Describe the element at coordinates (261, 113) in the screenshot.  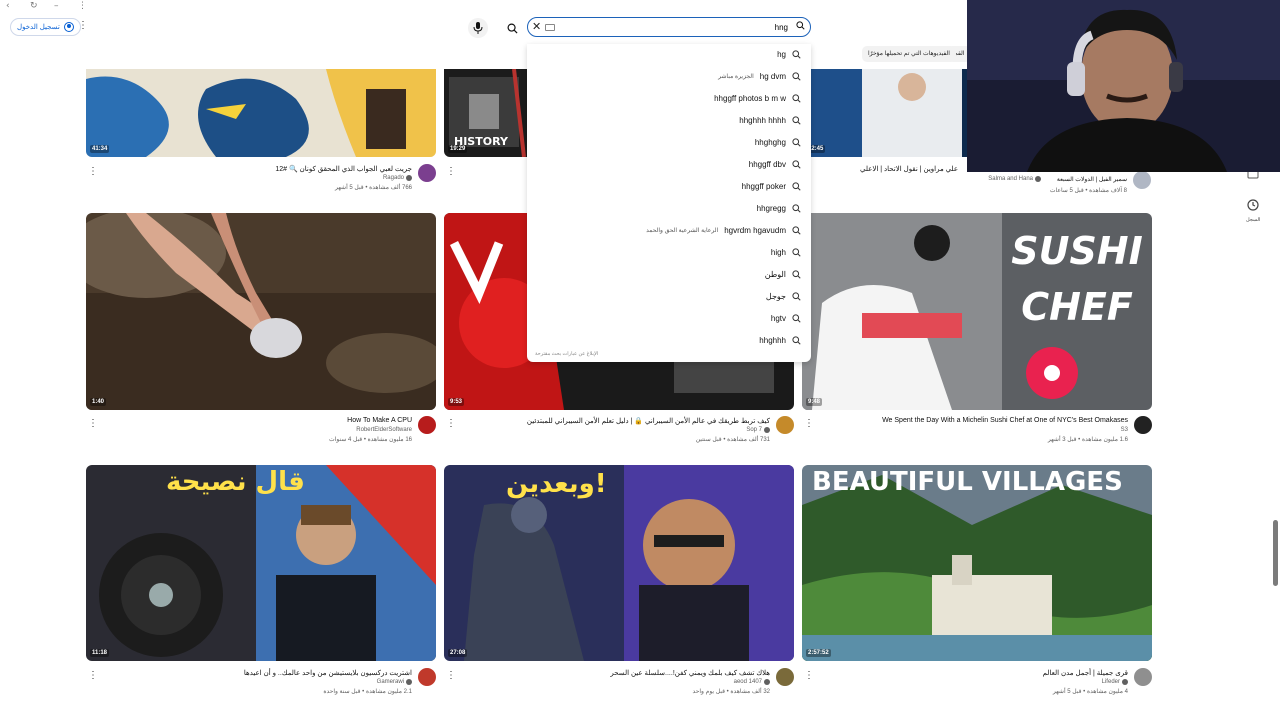
I see `video-thumbnail: 41:34` at that location.